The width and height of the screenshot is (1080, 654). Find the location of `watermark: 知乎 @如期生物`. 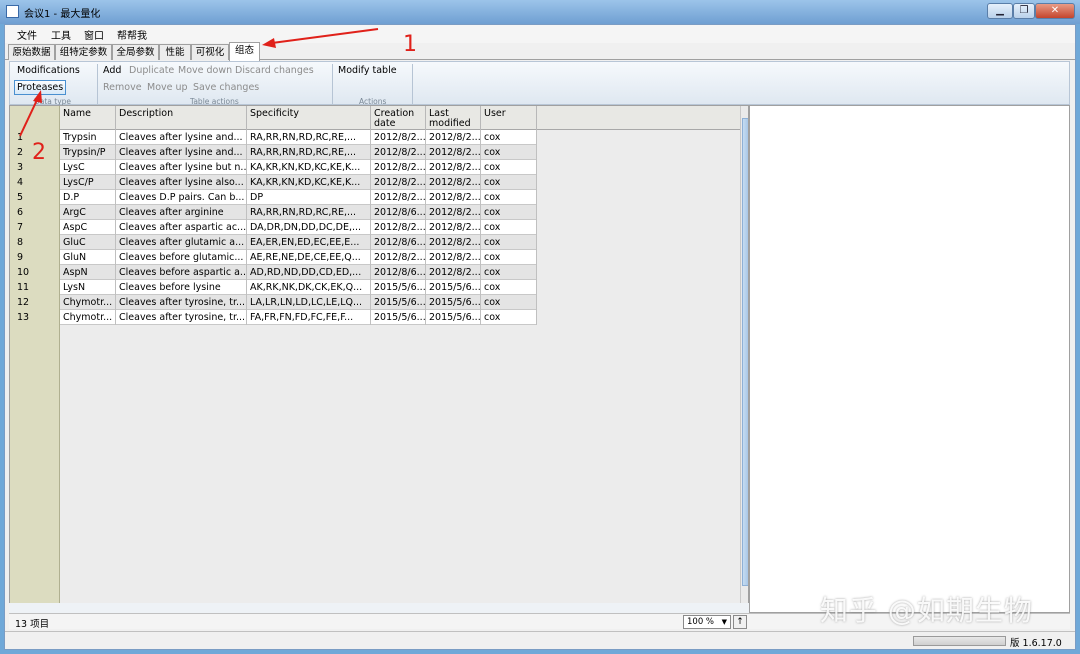

watermark: 知乎 @如期生物 is located at coordinates (926, 610).